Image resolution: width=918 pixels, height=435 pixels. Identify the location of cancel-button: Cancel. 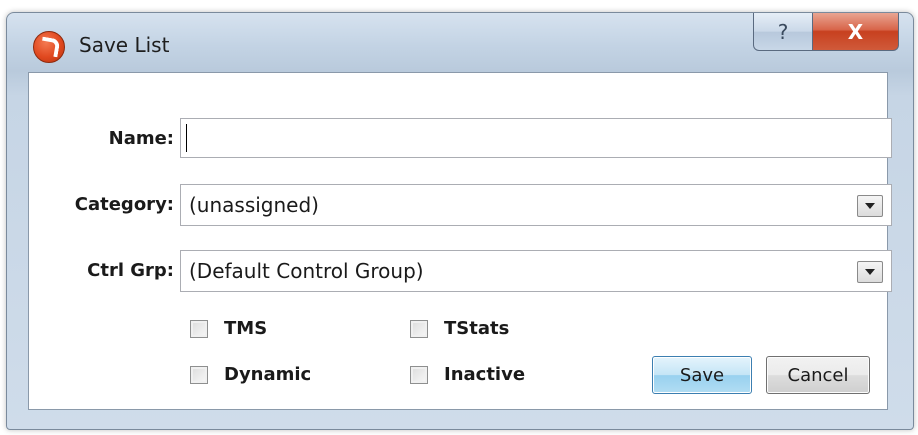
(818, 375).